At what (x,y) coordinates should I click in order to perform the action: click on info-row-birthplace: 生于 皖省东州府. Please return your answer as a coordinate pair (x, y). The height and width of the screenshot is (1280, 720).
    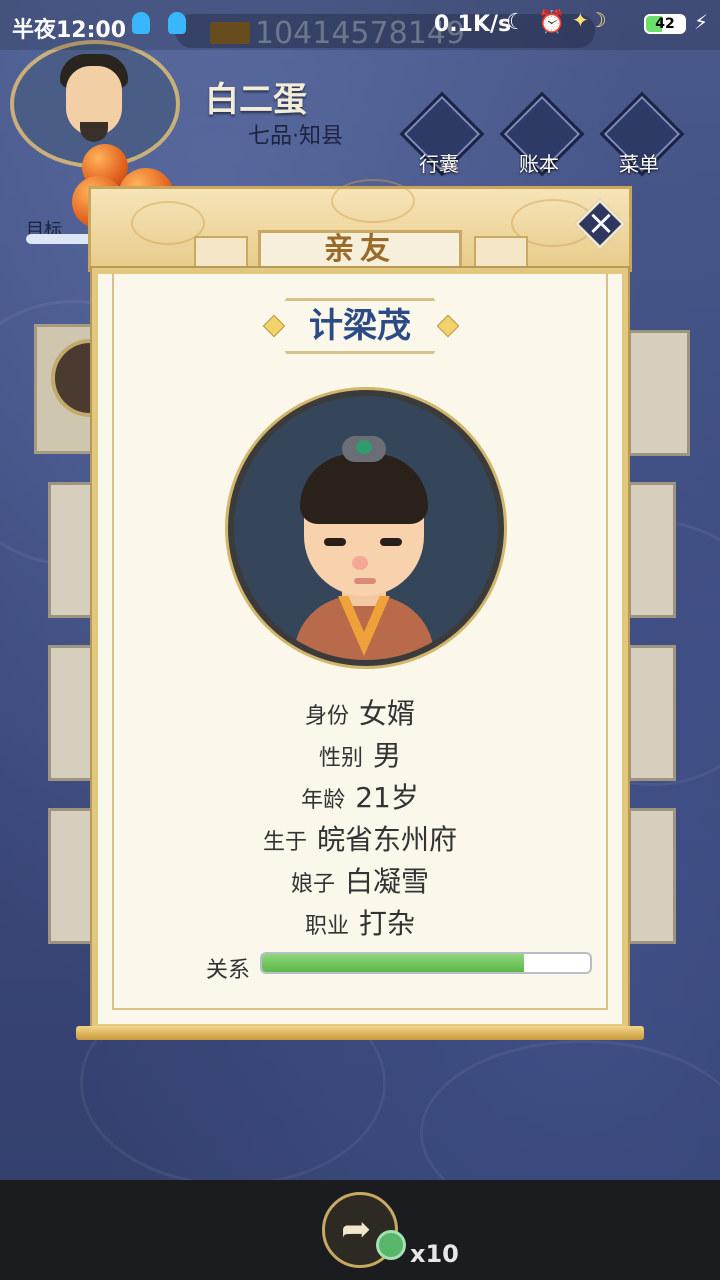
    Looking at the image, I should click on (360, 839).